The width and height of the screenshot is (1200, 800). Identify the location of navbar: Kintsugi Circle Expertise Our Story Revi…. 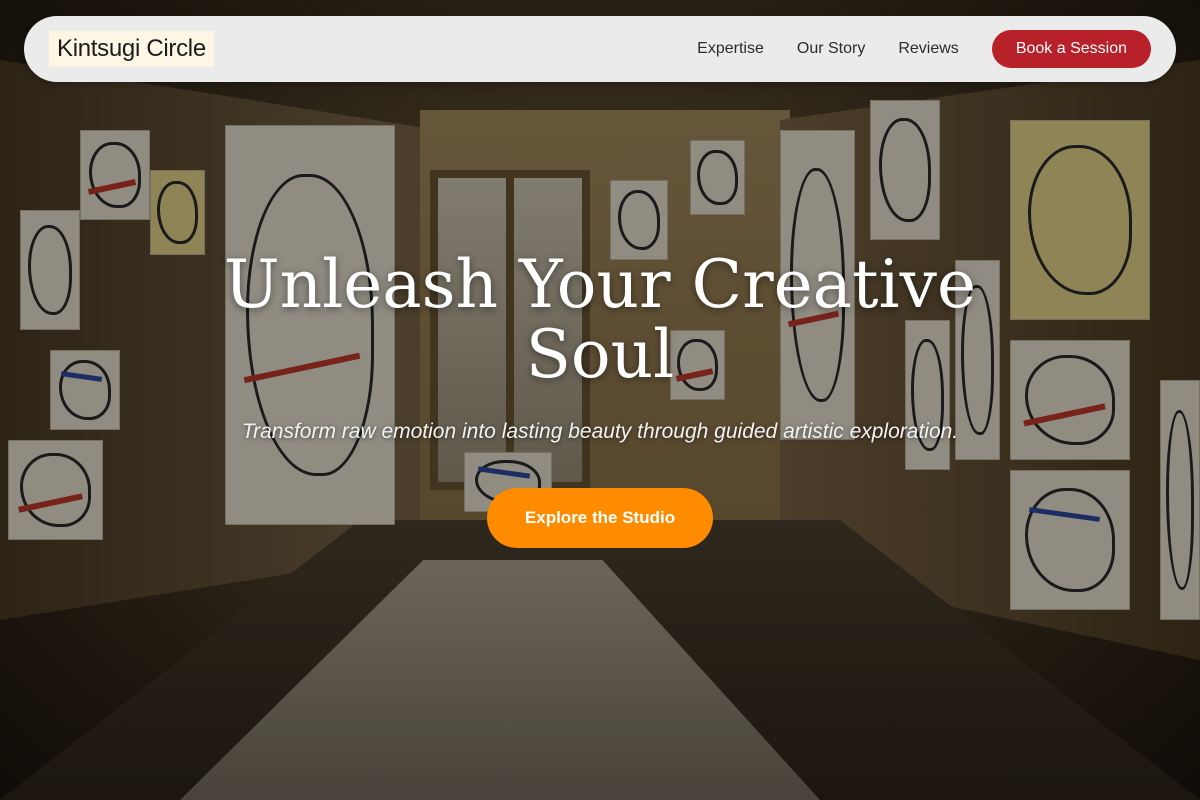
(600, 49).